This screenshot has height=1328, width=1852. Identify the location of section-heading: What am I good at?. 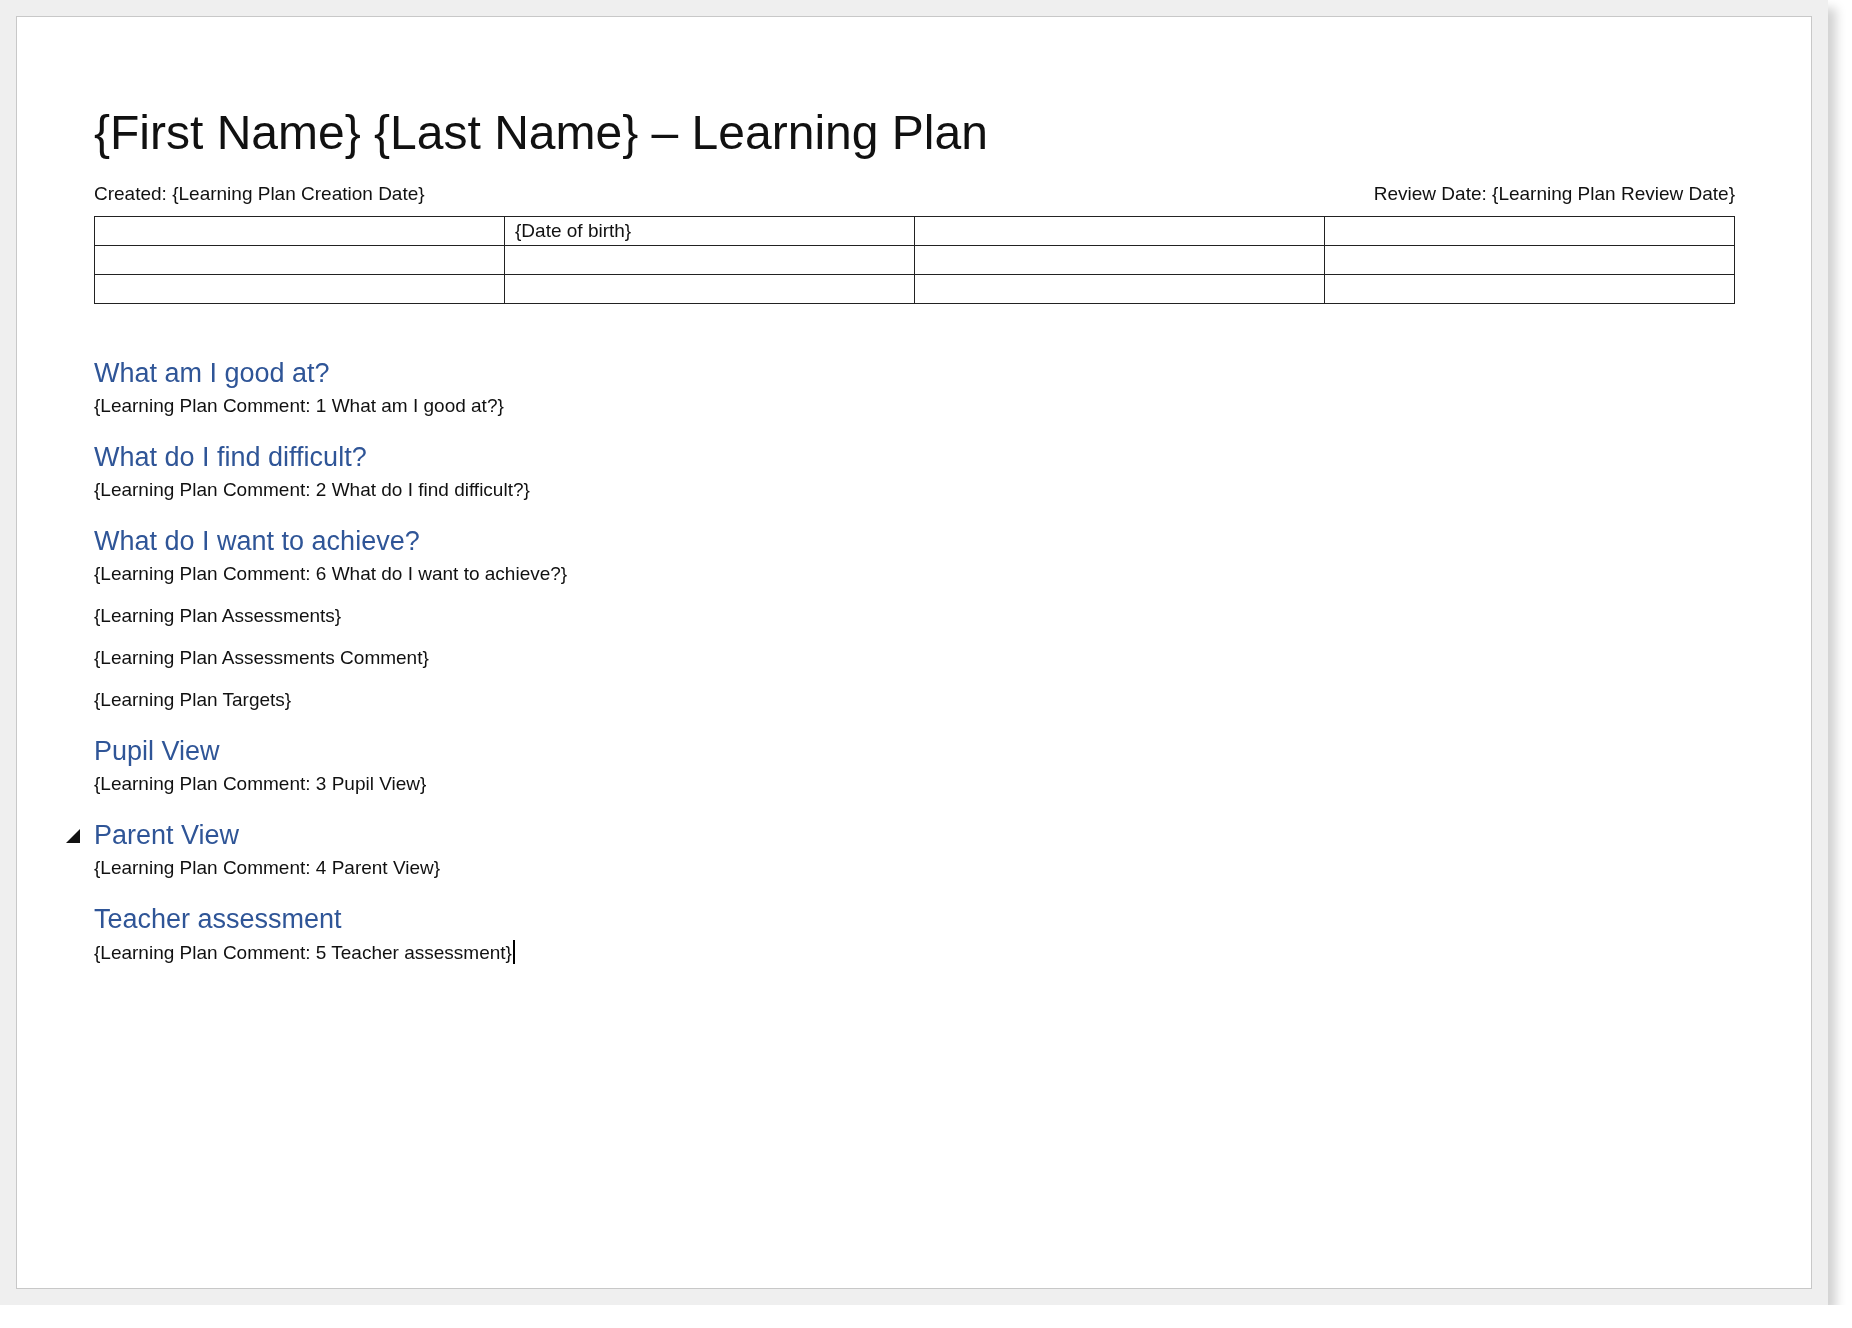
(212, 373).